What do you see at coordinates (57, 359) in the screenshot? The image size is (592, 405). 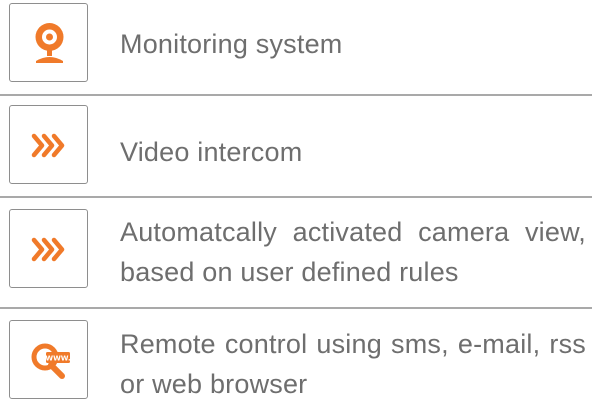 I see `web-icon-label: WWW.` at bounding box center [57, 359].